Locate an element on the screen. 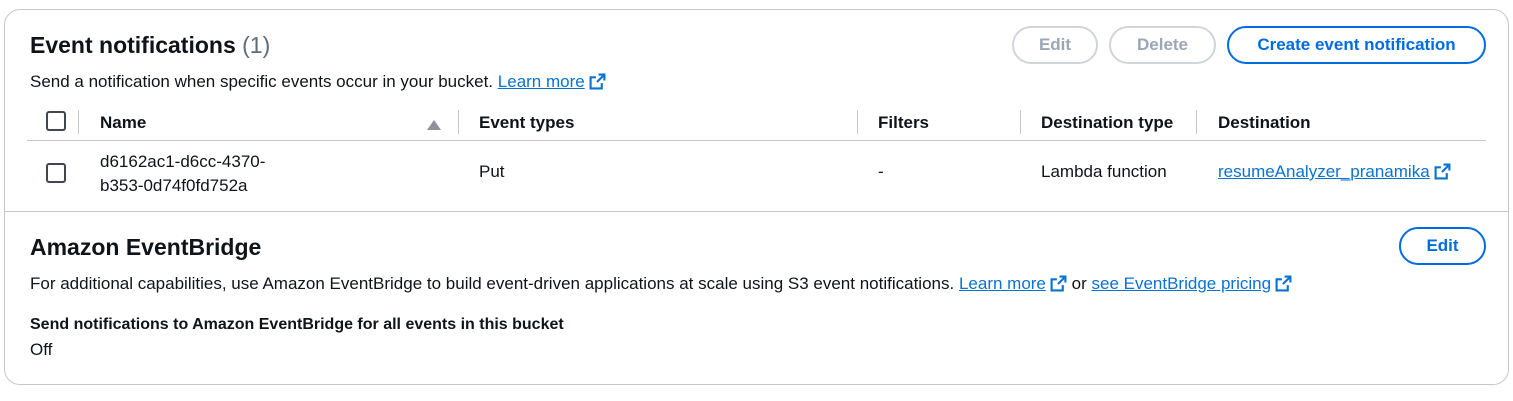  edit-button: Edit is located at coordinates (1055, 45).